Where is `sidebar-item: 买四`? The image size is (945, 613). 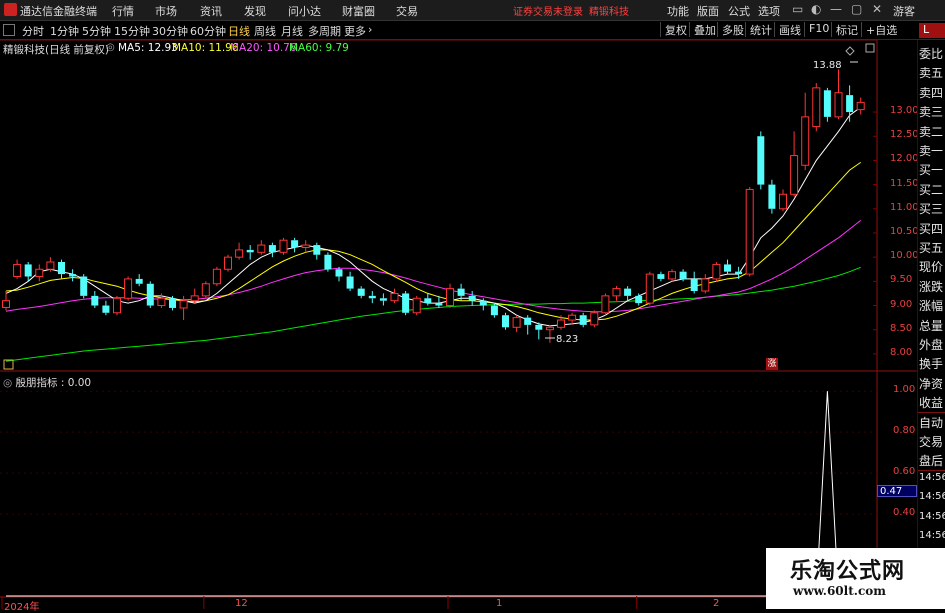 sidebar-item: 买四 is located at coordinates (932, 228).